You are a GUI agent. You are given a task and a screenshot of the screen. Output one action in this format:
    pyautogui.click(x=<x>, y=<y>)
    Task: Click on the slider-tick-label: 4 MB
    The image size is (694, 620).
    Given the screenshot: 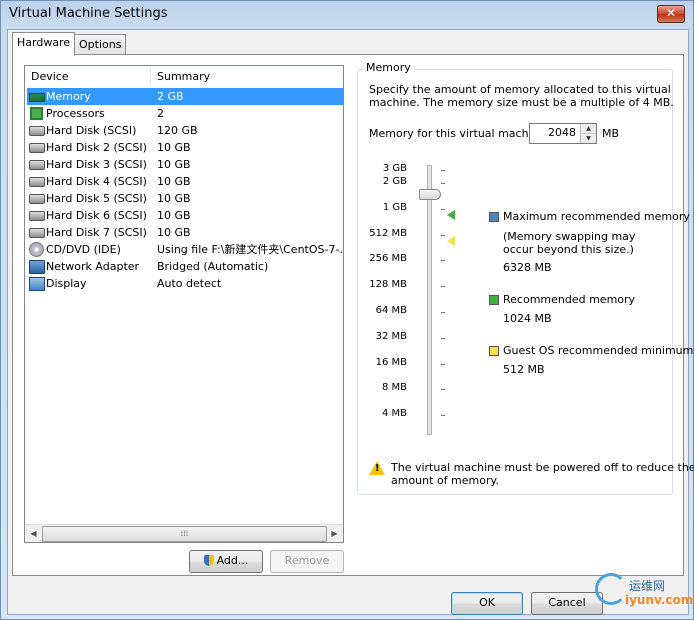 What is the action you would take?
    pyautogui.click(x=394, y=413)
    